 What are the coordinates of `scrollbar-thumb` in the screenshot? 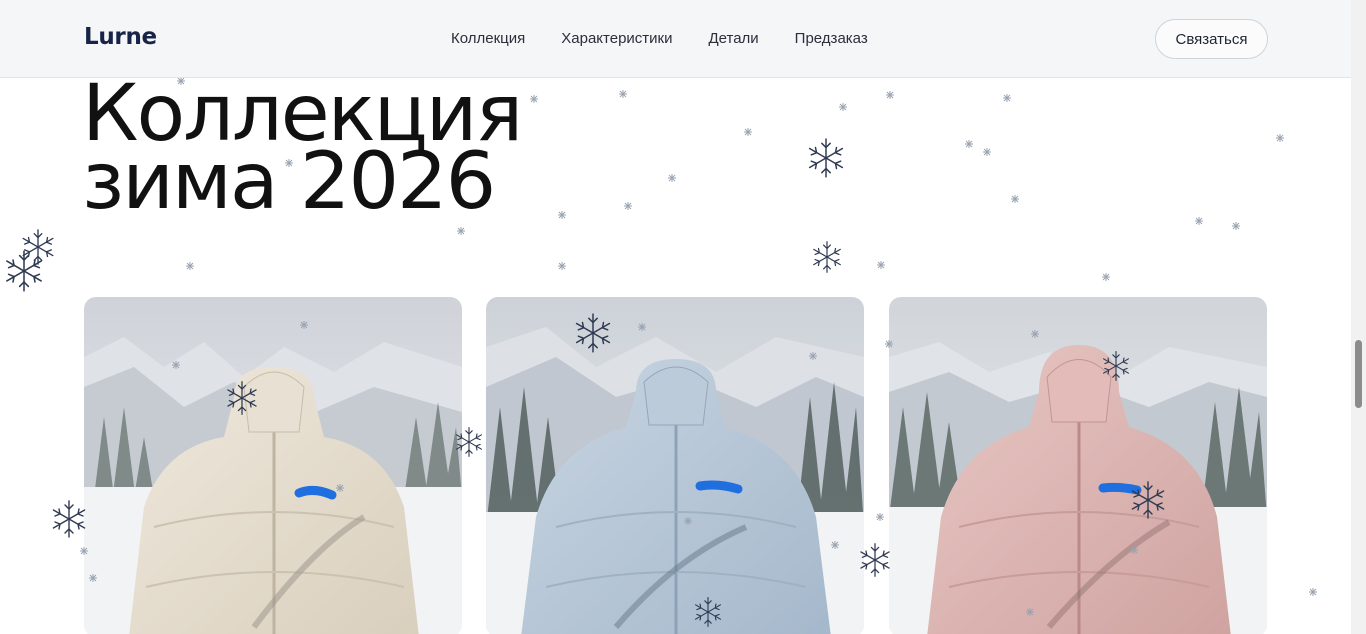 It's located at (1358, 374).